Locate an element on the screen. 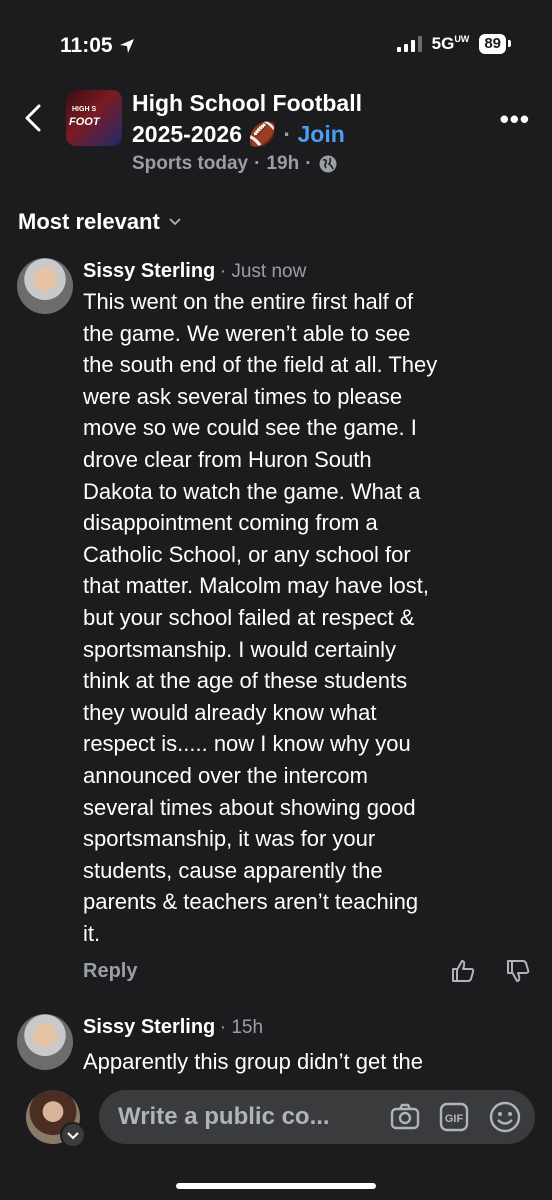 The image size is (552, 1200). group-thumbnail: HIGH S FOOT is located at coordinates (94, 118).